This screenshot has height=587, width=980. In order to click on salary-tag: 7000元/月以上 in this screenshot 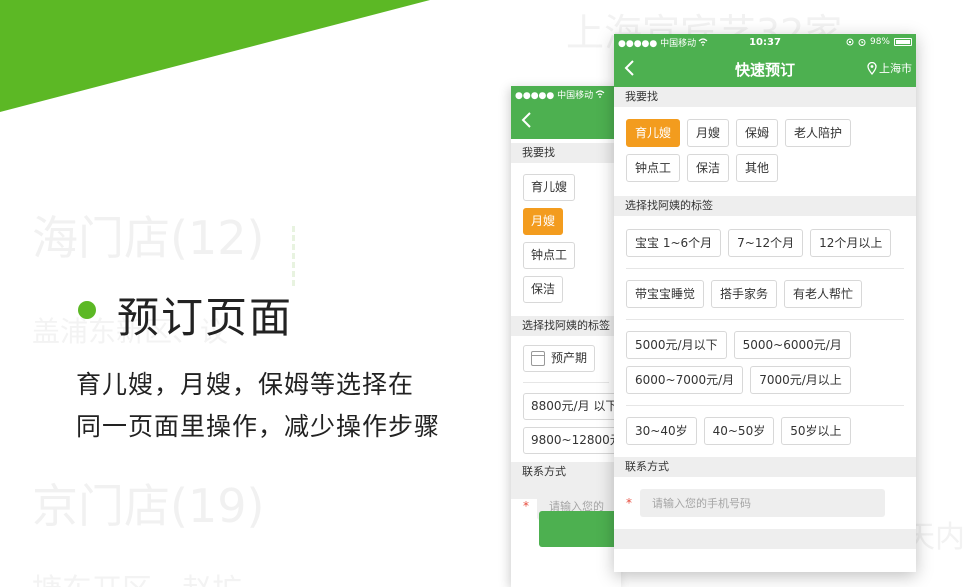, I will do `click(800, 380)`.